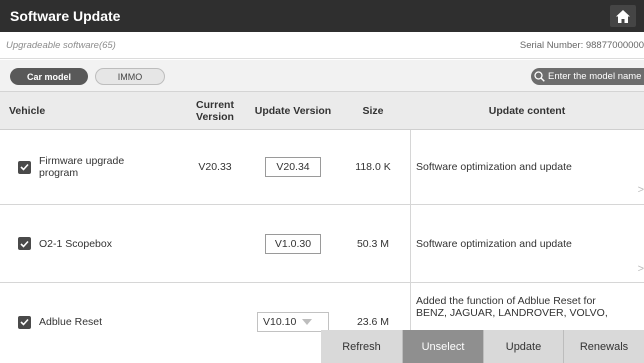 This screenshot has width=644, height=363. What do you see at coordinates (373, 111) in the screenshot?
I see `header-size: Size` at bounding box center [373, 111].